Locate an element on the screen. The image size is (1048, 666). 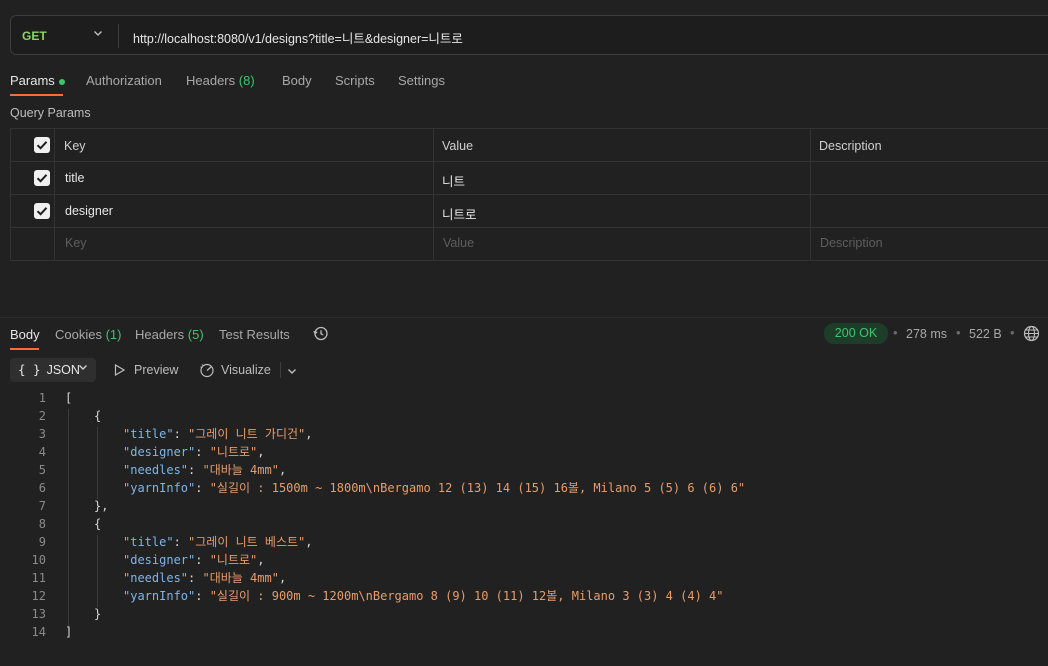
line-number: 13 is located at coordinates (38, 614).